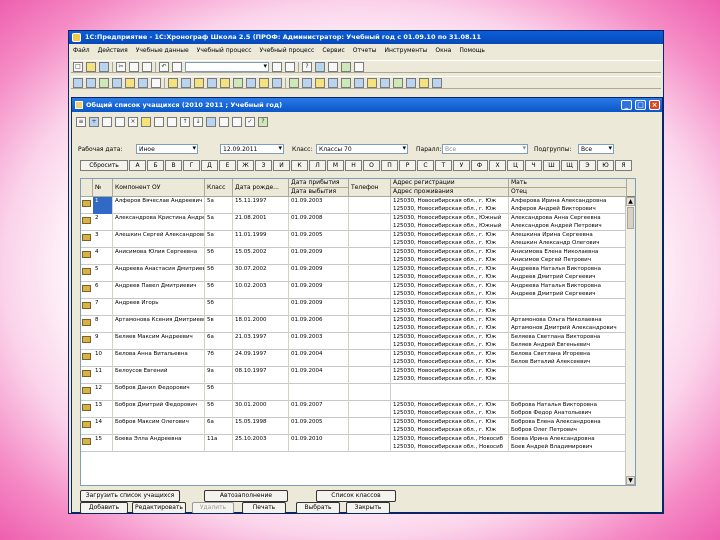 This screenshot has height=540, width=720. What do you see at coordinates (333, 82) in the screenshot?
I see `print-icon` at bounding box center [333, 82].